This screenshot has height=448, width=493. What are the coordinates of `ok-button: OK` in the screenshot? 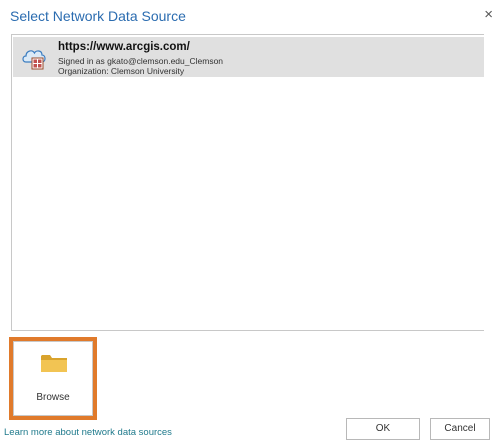 It's located at (383, 429).